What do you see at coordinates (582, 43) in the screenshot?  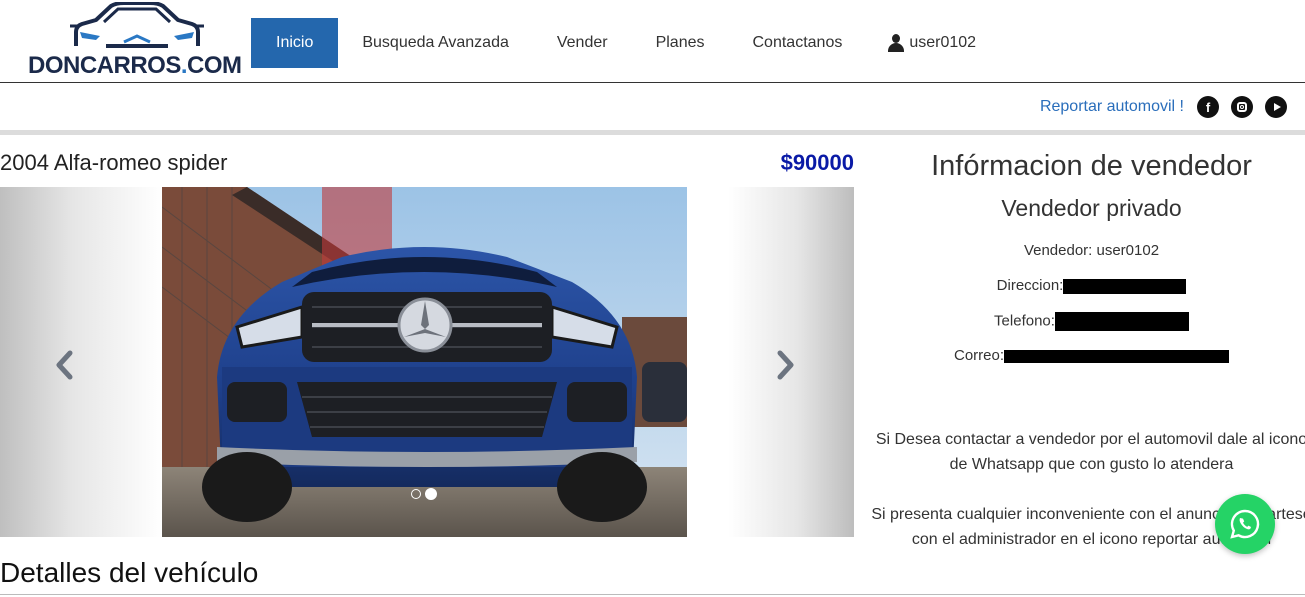 I see `nav-item-vender: Vender` at bounding box center [582, 43].